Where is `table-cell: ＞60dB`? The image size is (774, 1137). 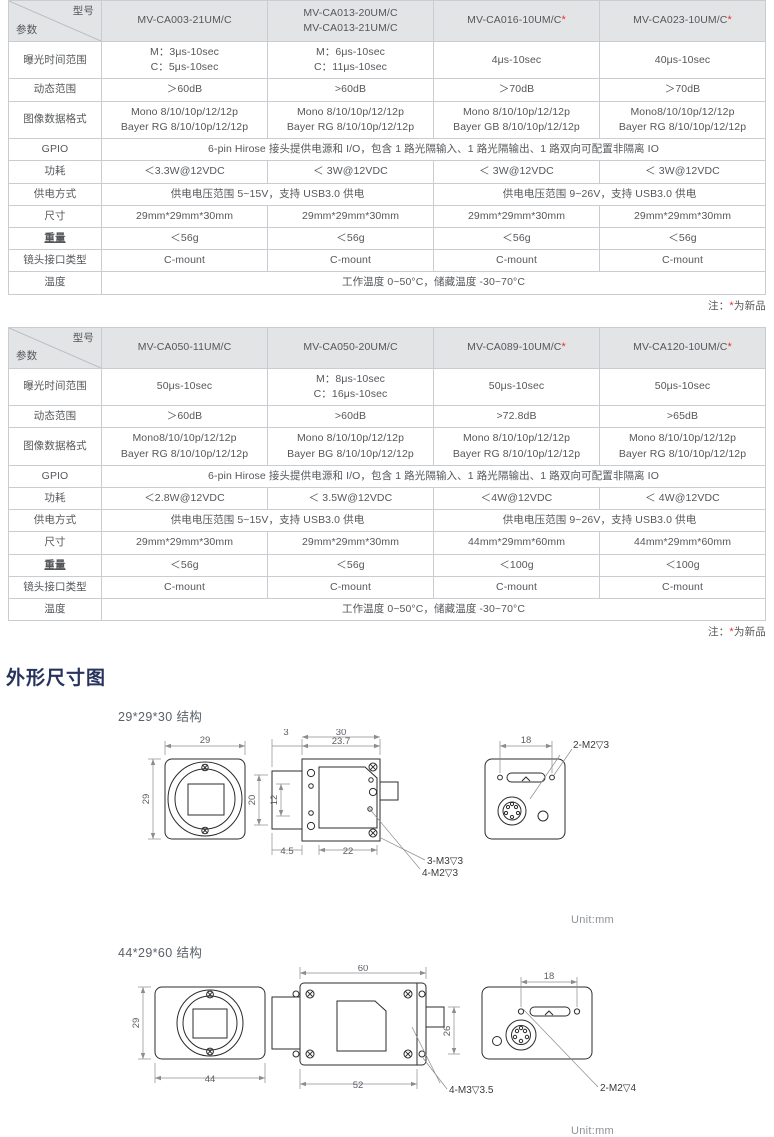 table-cell: ＞60dB is located at coordinates (184, 90).